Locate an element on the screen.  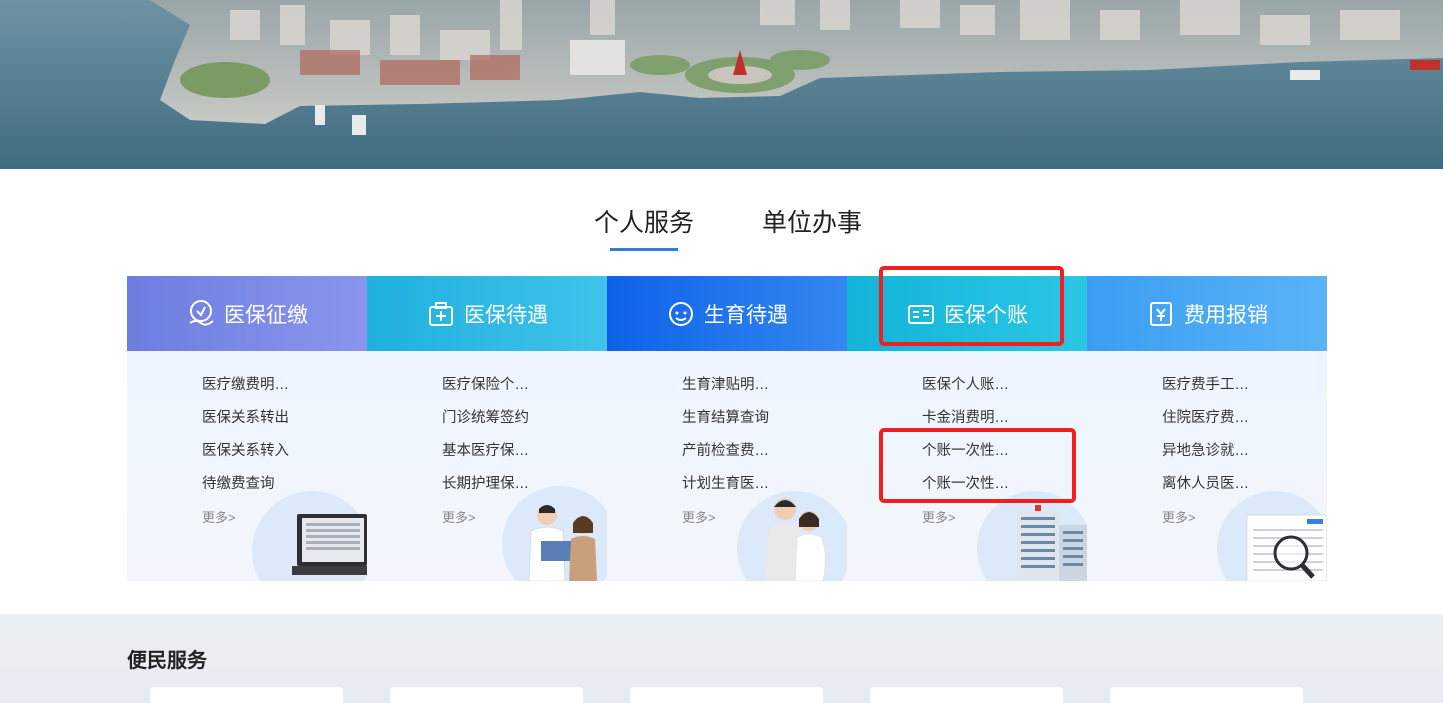
tab-unit-affairs: 单位办事 is located at coordinates (812, 223).